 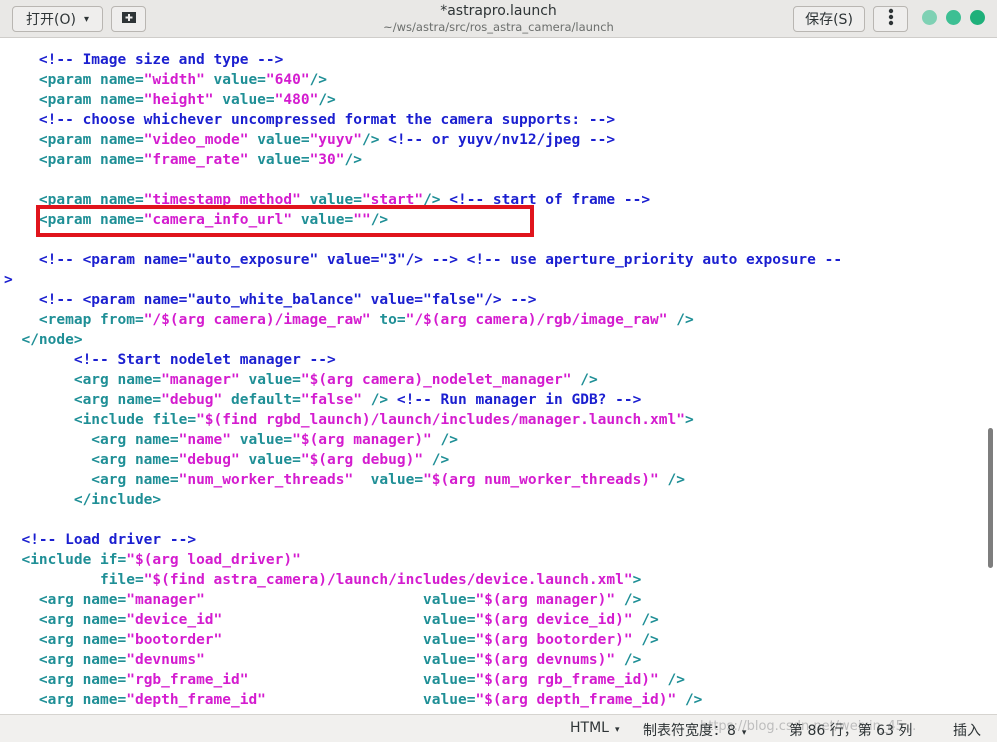 I want to click on language-selector: HTML ▾, so click(x=595, y=728).